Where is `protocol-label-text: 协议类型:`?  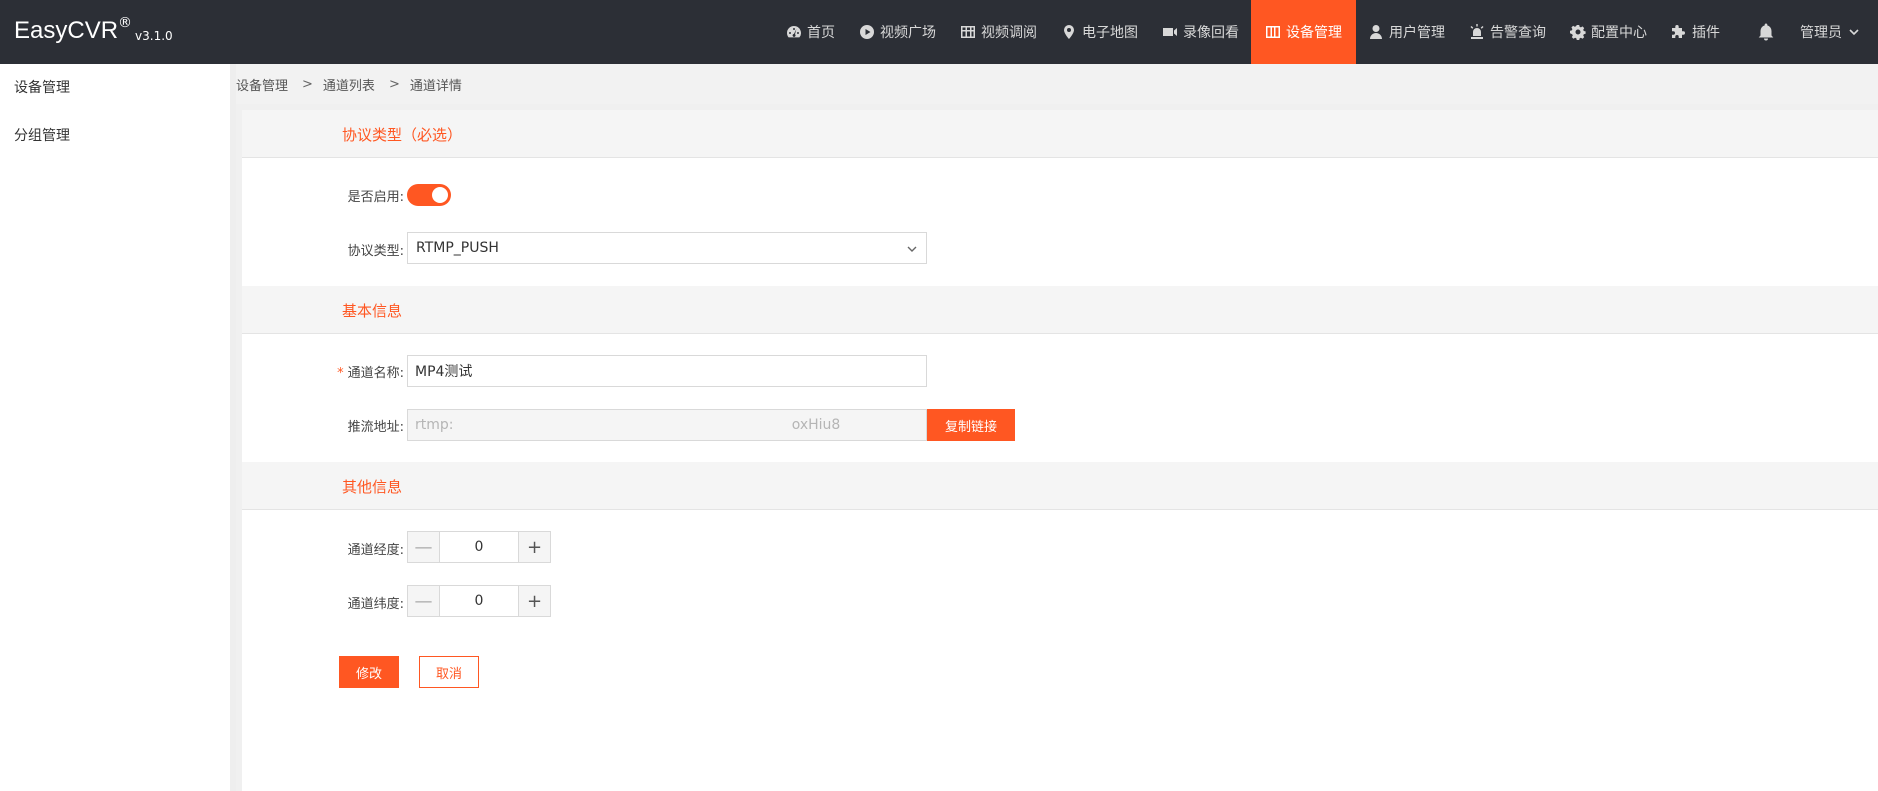 protocol-label-text: 协议类型: is located at coordinates (375, 251).